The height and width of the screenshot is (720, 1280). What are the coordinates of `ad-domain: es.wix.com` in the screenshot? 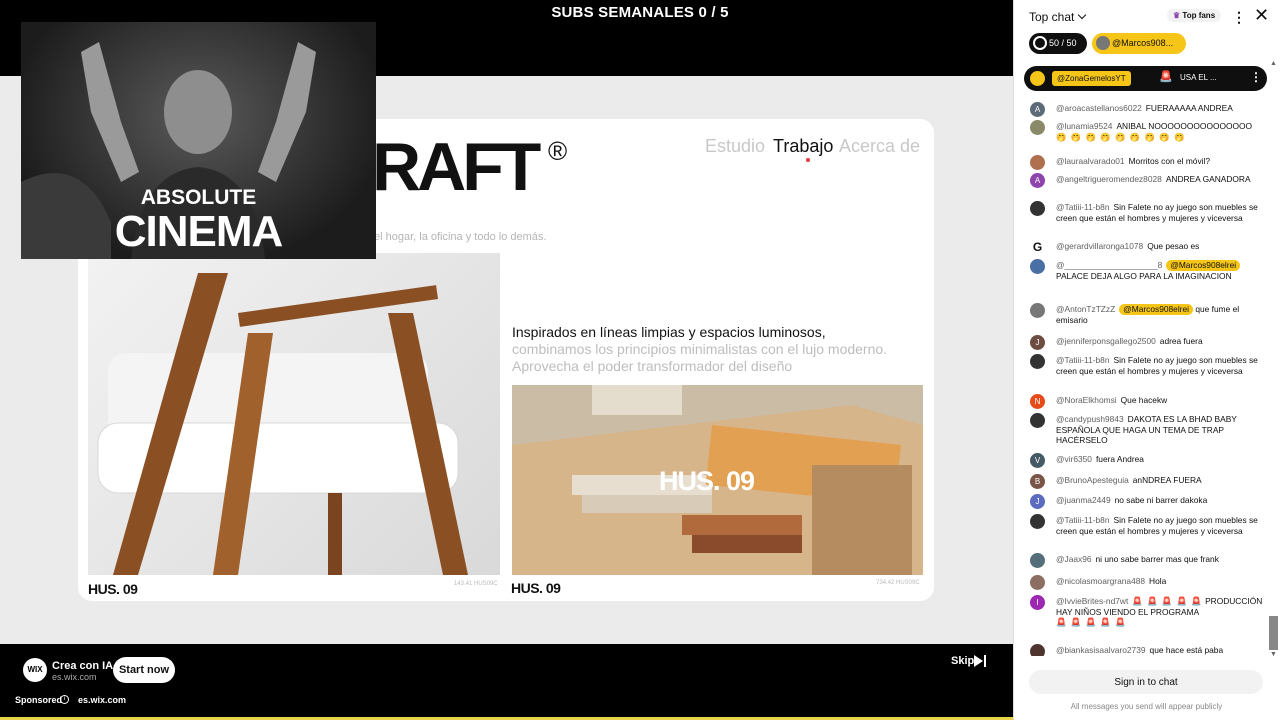 It's located at (74, 677).